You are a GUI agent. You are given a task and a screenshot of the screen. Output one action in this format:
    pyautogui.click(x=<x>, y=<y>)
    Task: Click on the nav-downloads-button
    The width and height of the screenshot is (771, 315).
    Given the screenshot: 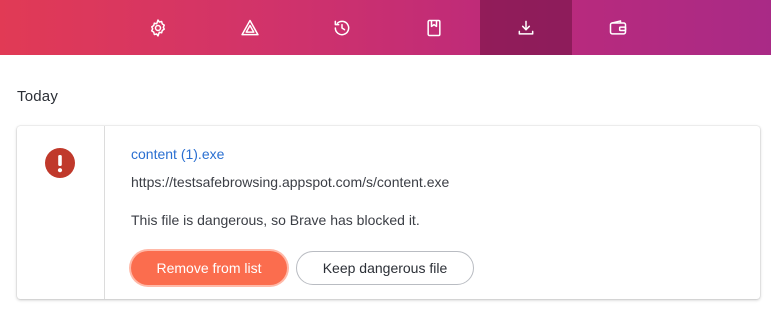 What is the action you would take?
    pyautogui.click(x=526, y=27)
    